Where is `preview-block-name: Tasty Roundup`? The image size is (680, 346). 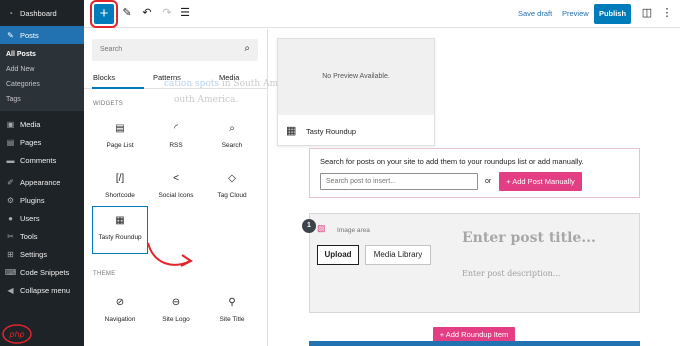
preview-block-name: Tasty Roundup is located at coordinates (331, 131).